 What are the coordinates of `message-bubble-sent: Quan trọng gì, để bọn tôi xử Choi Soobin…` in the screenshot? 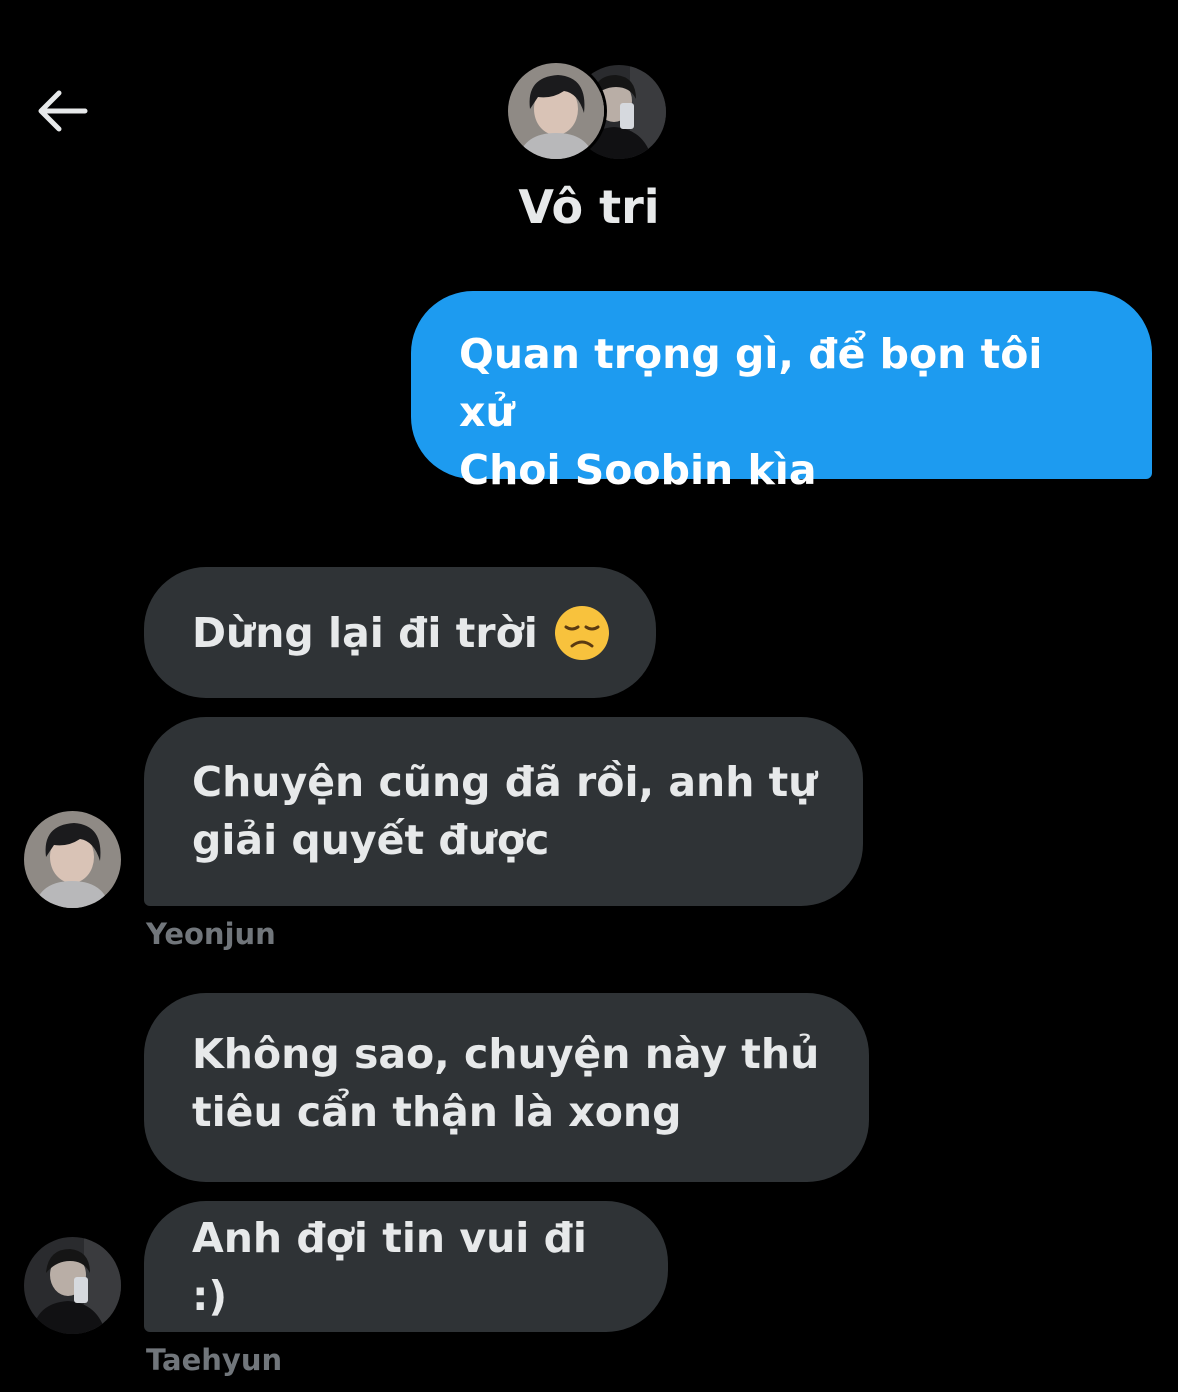 It's located at (781, 392).